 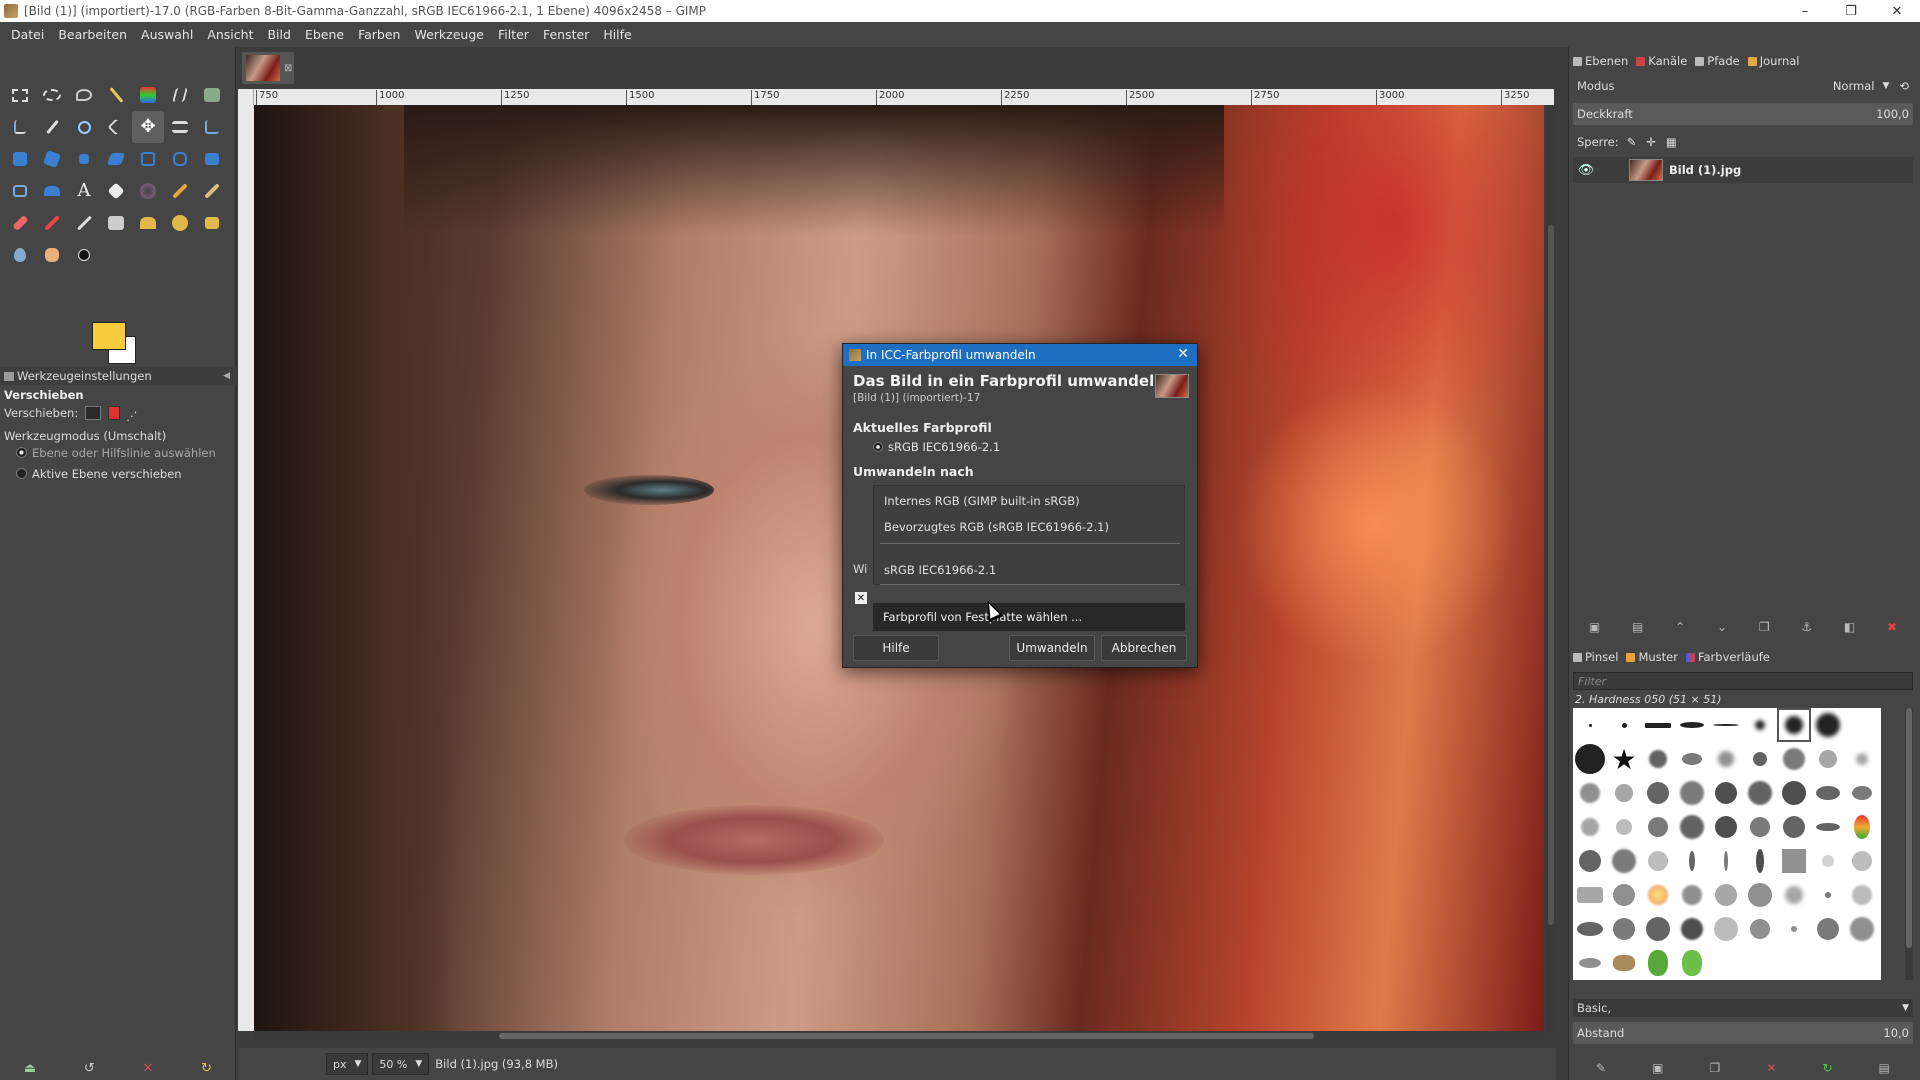 I want to click on unified-transform-tool, so click(x=20, y=159).